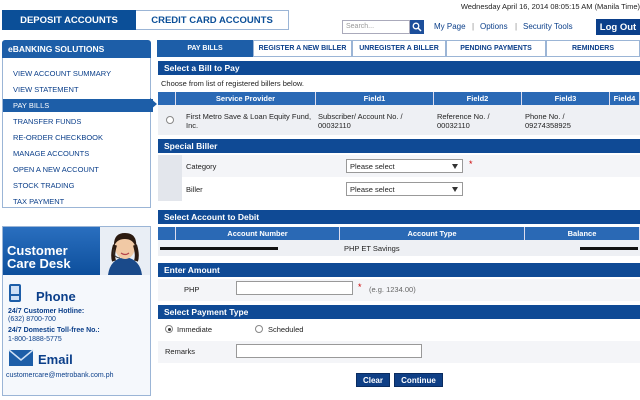 The image size is (640, 400). Describe the element at coordinates (258, 233) in the screenshot. I see `table-header-account-number: Account Number` at that location.